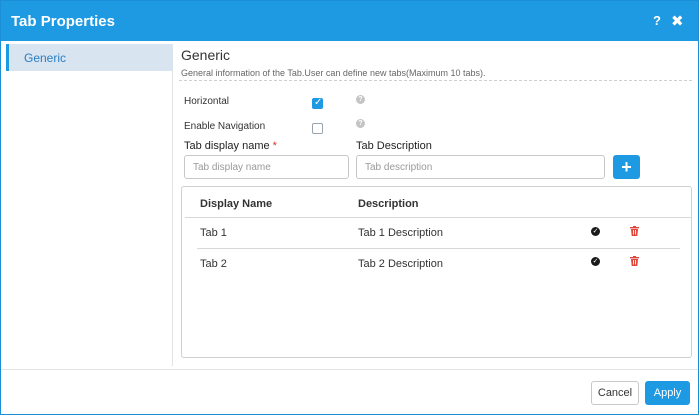 This screenshot has width=699, height=415. I want to click on close-icon: ✖, so click(677, 21).